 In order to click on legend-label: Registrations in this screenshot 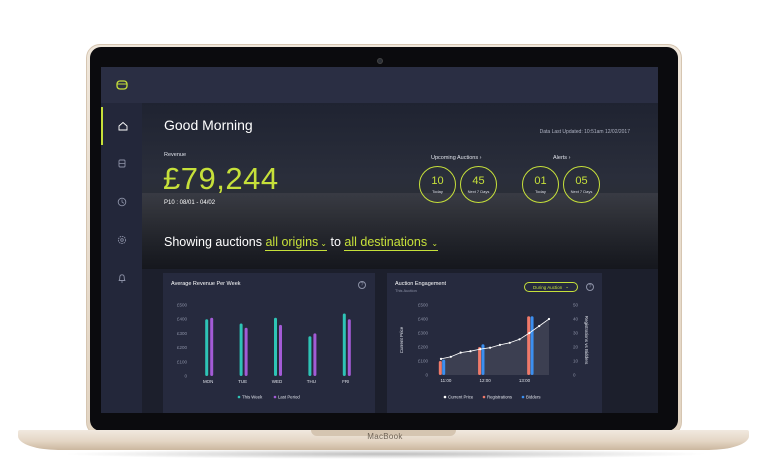, I will do `click(499, 397)`.